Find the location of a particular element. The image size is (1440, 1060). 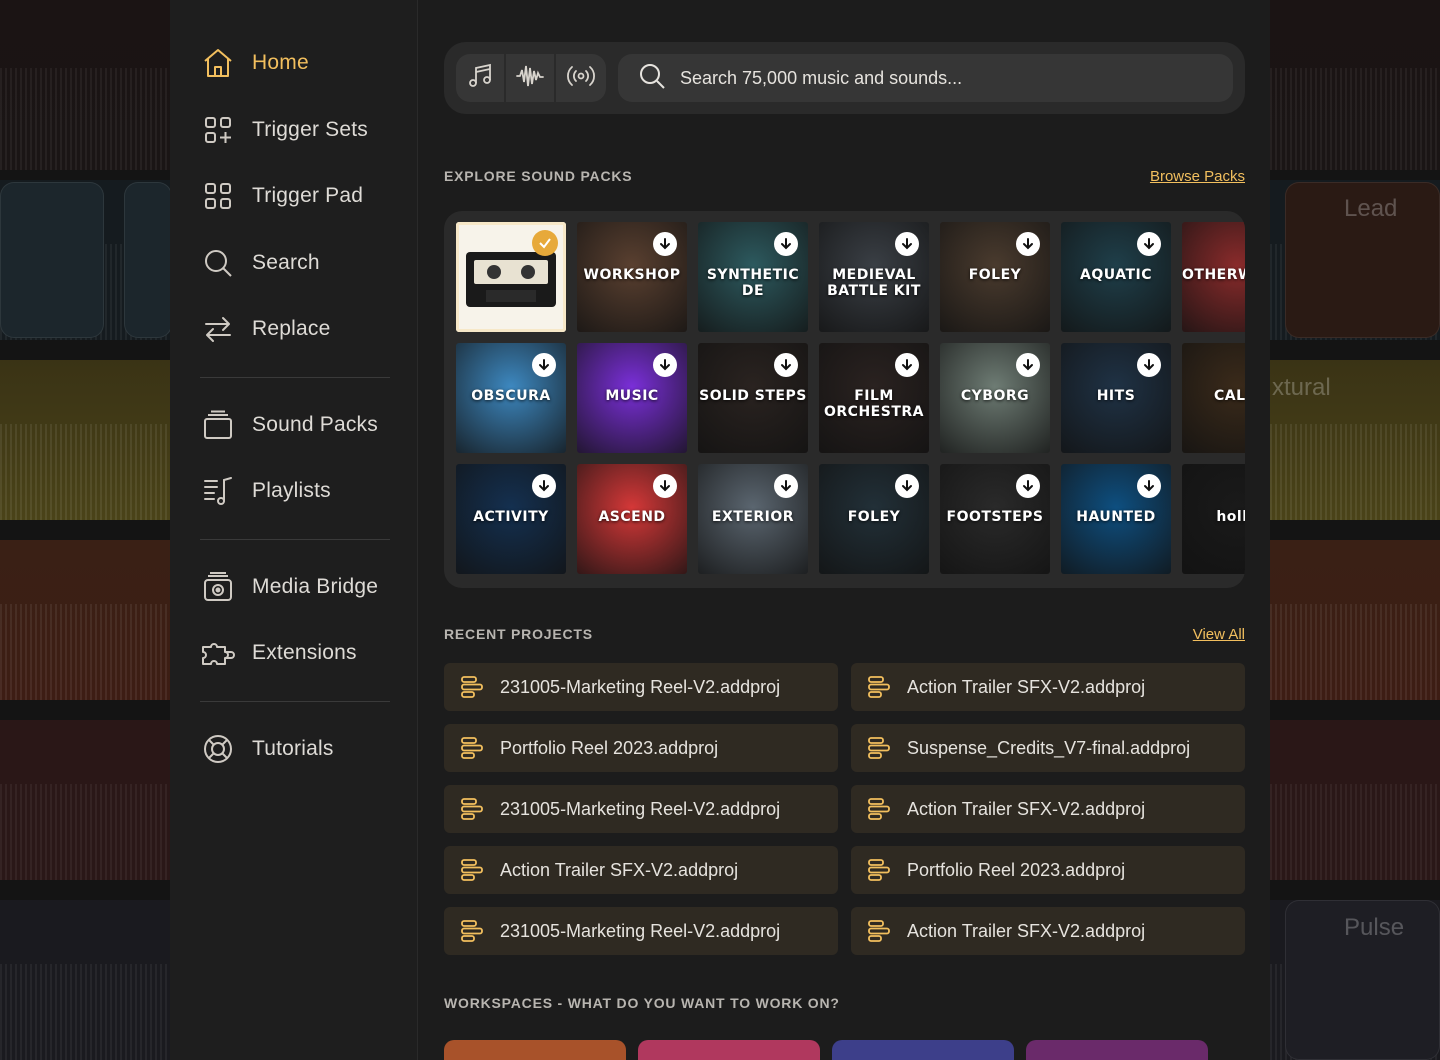

sidebar-item-extensions: Extensions is located at coordinates (293, 653).